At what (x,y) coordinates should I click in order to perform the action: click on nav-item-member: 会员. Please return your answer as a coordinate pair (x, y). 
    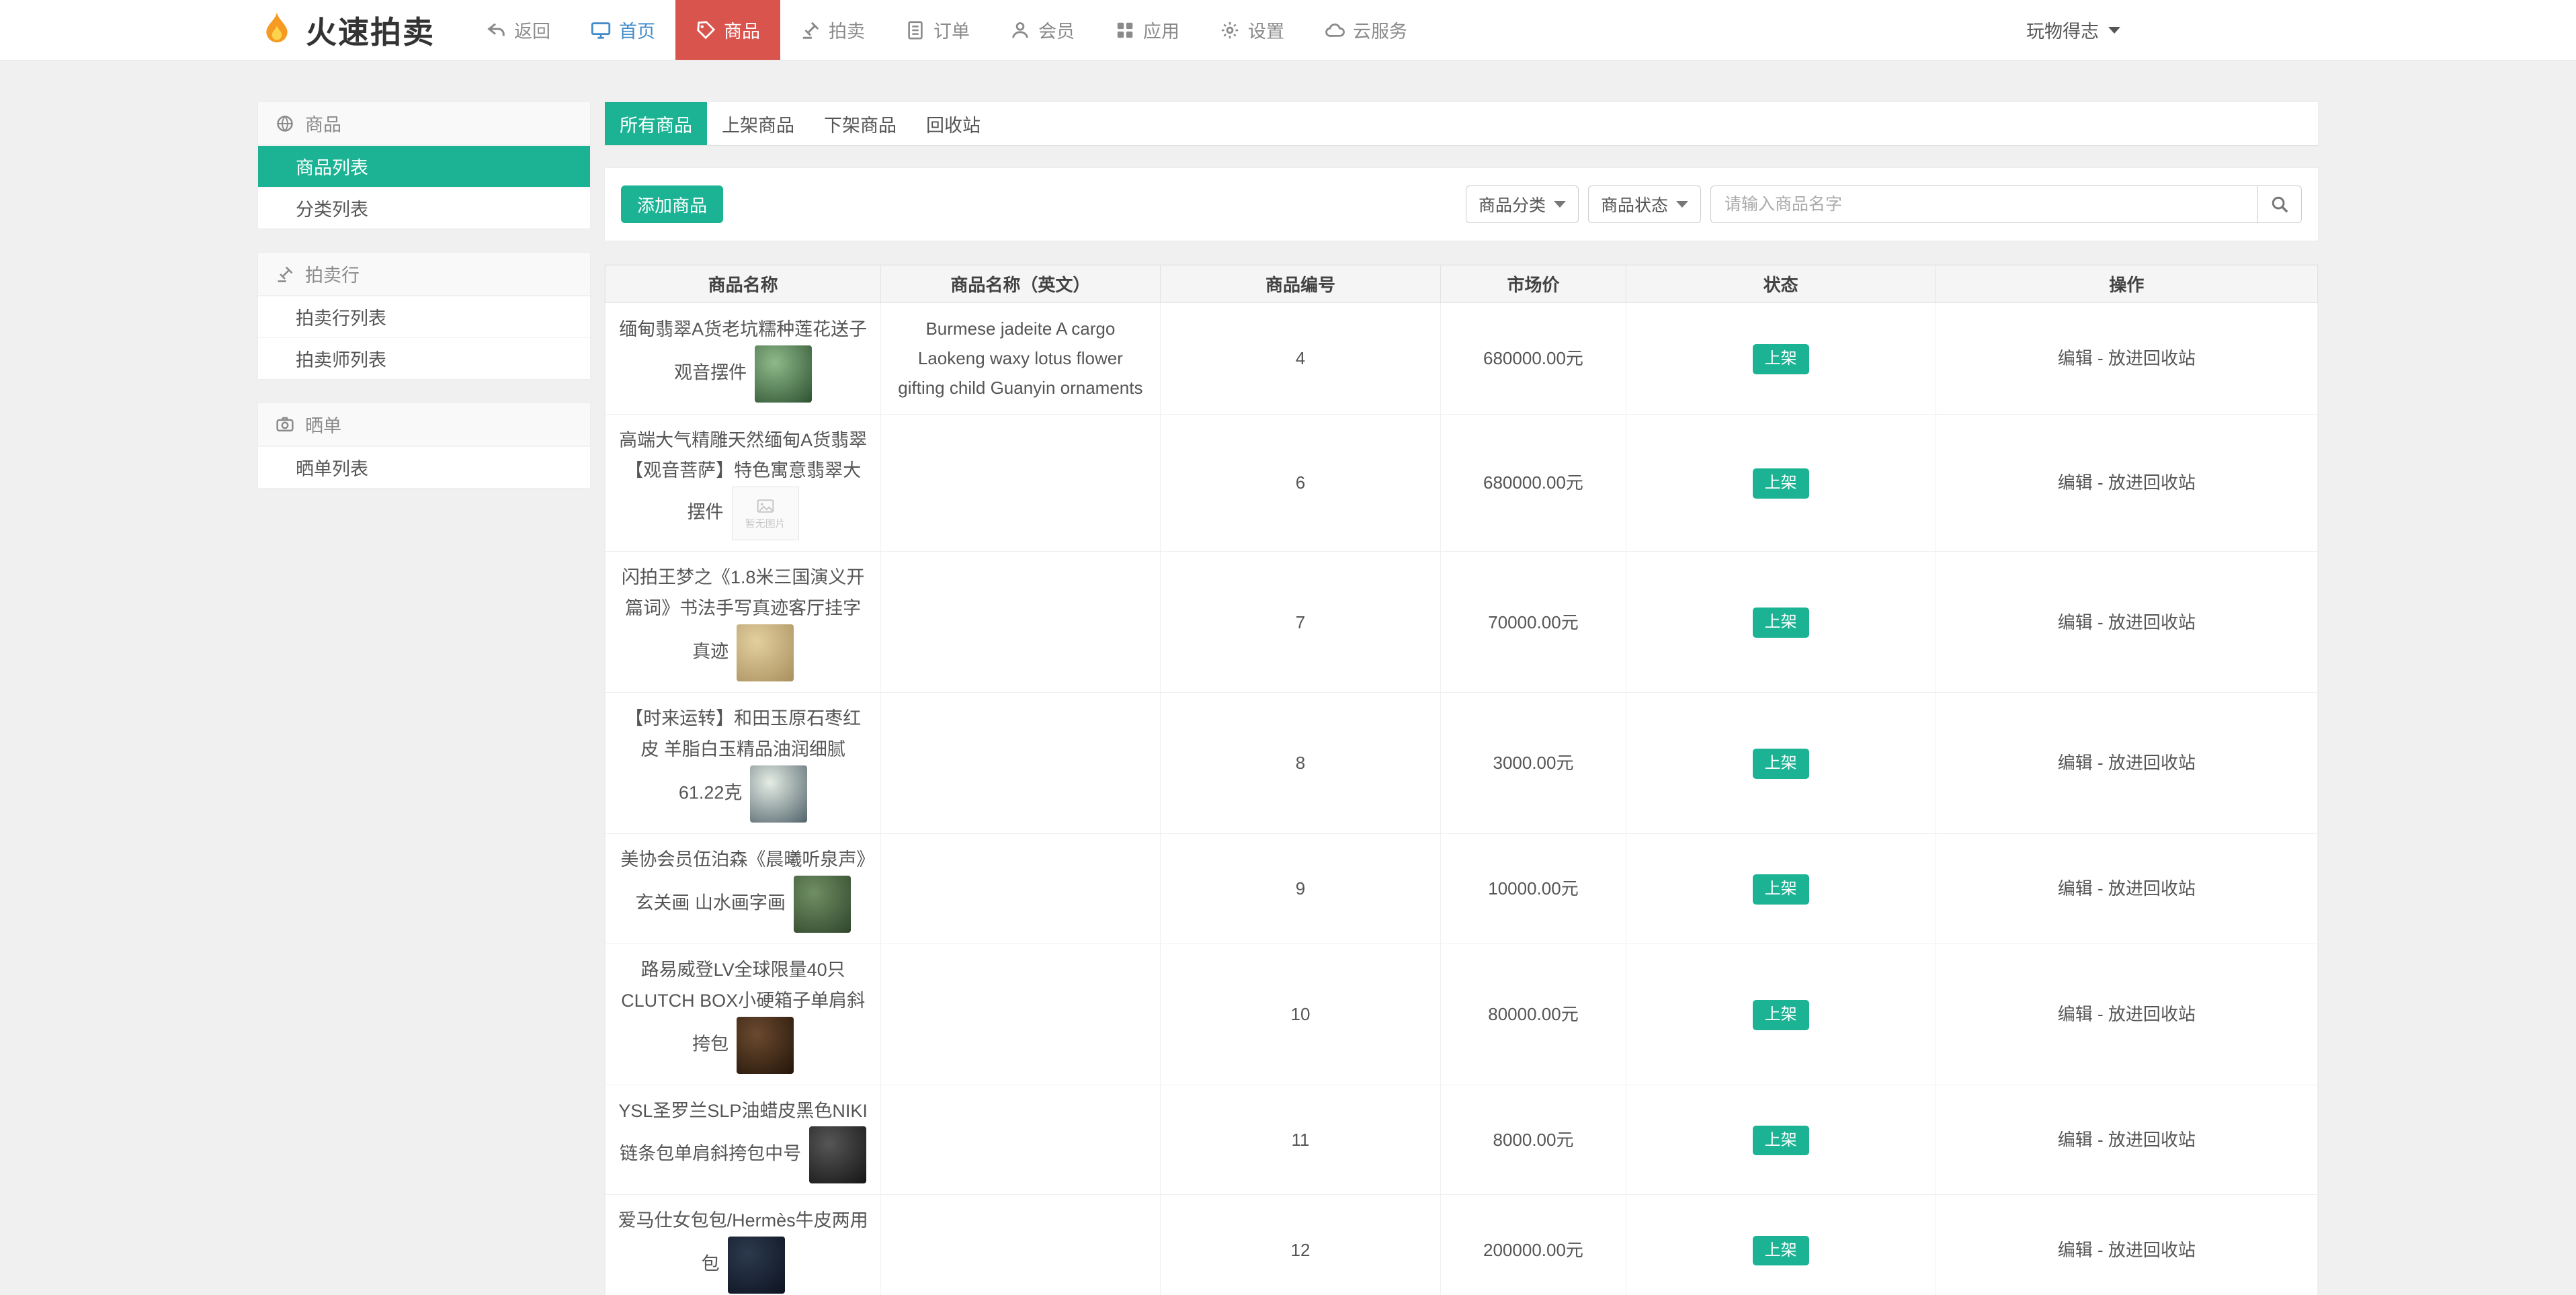
    Looking at the image, I should click on (1042, 30).